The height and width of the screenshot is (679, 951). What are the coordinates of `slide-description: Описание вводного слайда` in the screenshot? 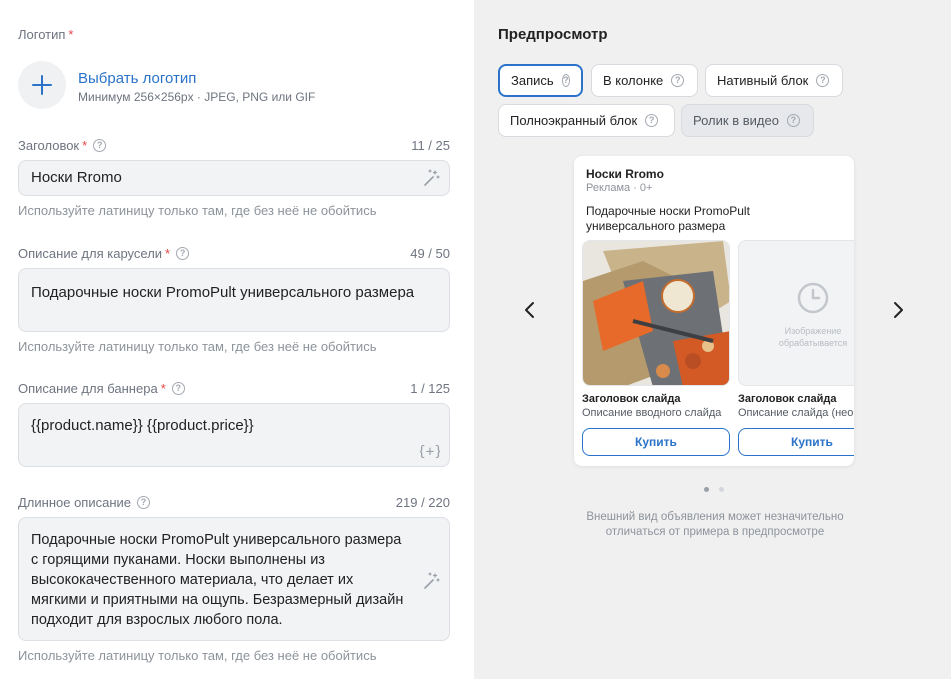 It's located at (652, 413).